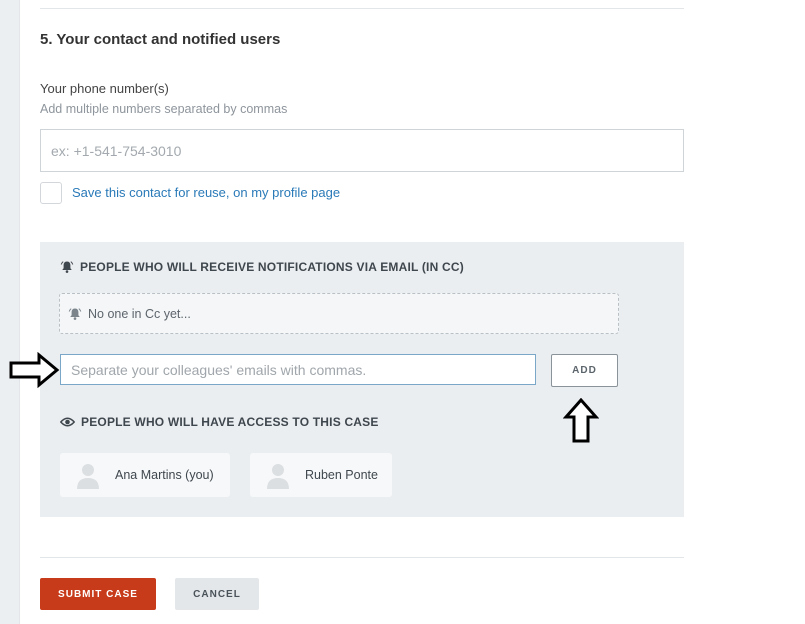  Describe the element at coordinates (584, 370) in the screenshot. I see `add-cc-button: ADD` at that location.